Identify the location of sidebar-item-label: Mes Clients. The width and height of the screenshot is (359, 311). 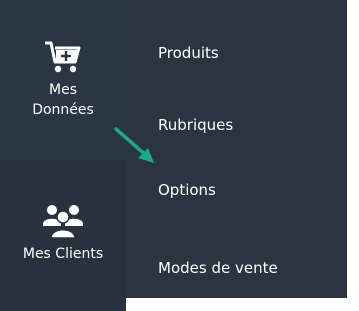
(63, 254).